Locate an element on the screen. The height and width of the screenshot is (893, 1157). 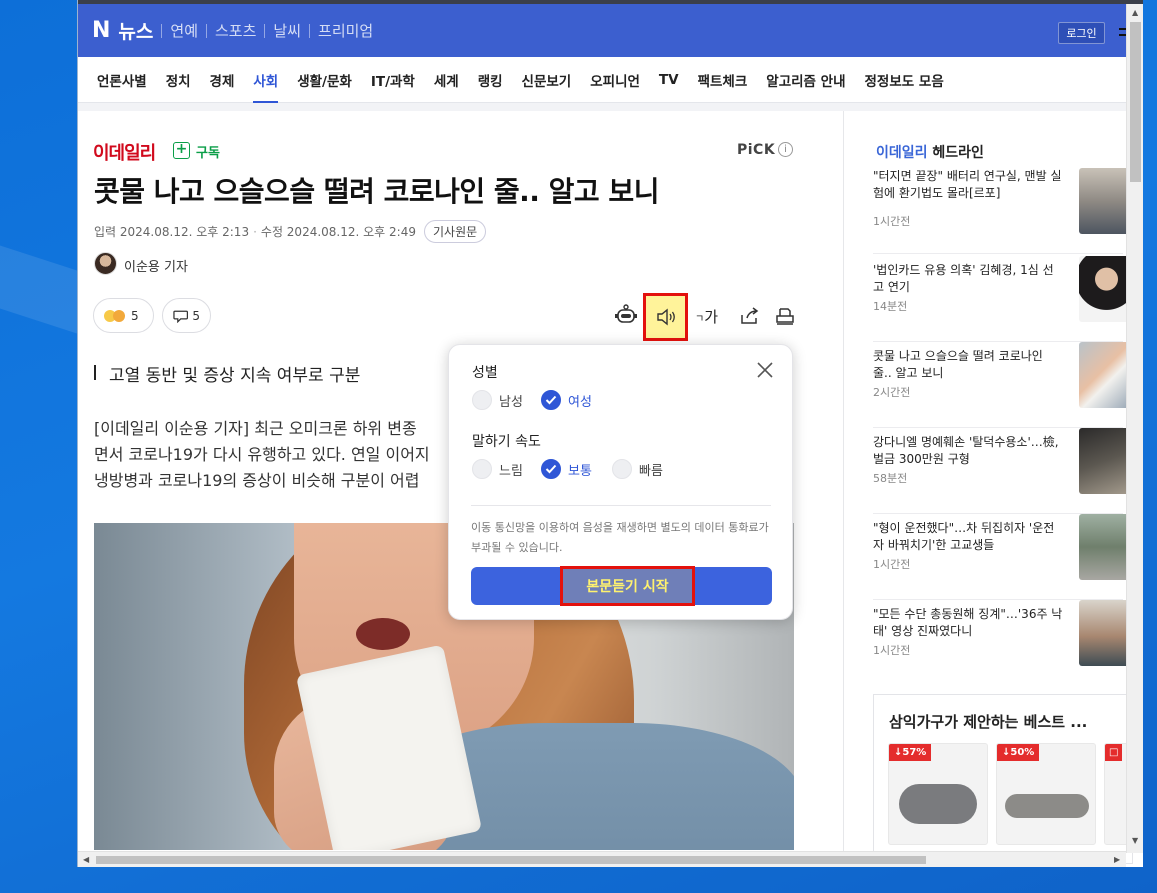
headline-time: 58분전 is located at coordinates (890, 478).